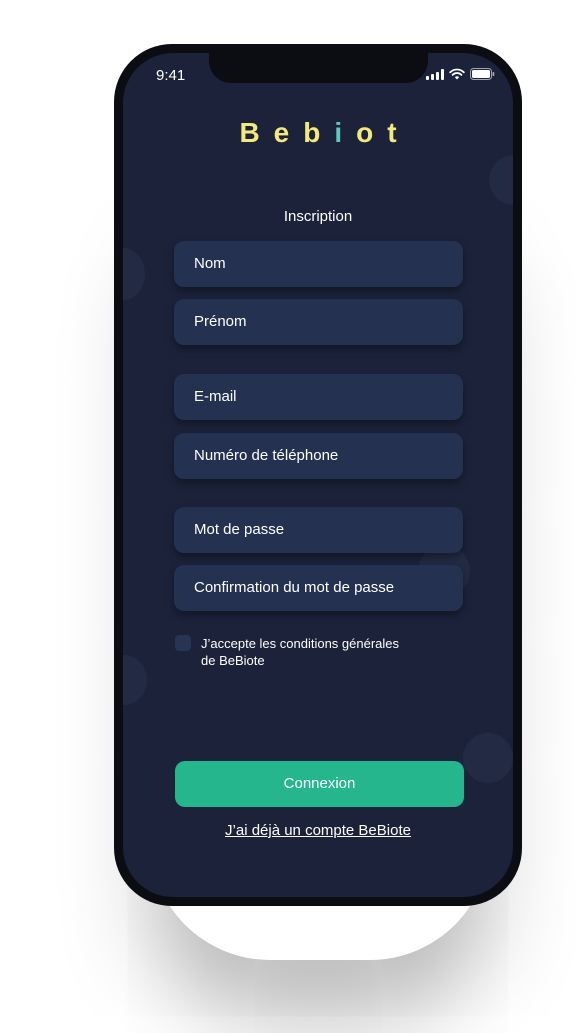 The height and width of the screenshot is (1033, 575). I want to click on status-icons, so click(460, 74).